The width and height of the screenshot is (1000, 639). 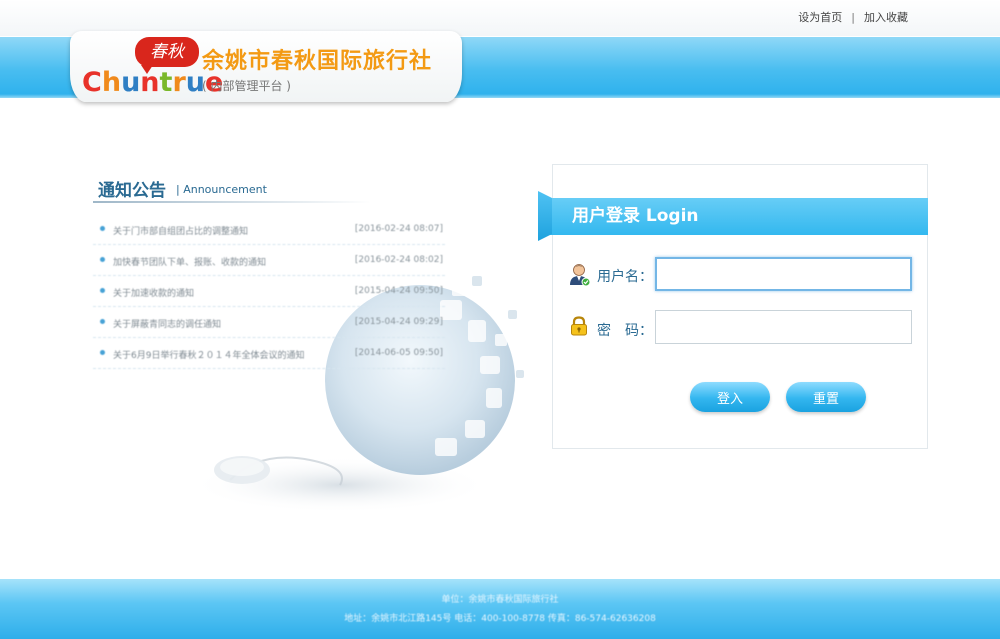 I want to click on notice-item: 关于屏蔽青同志的调任通知 [2015-04-24 09:29], so click(x=269, y=322).